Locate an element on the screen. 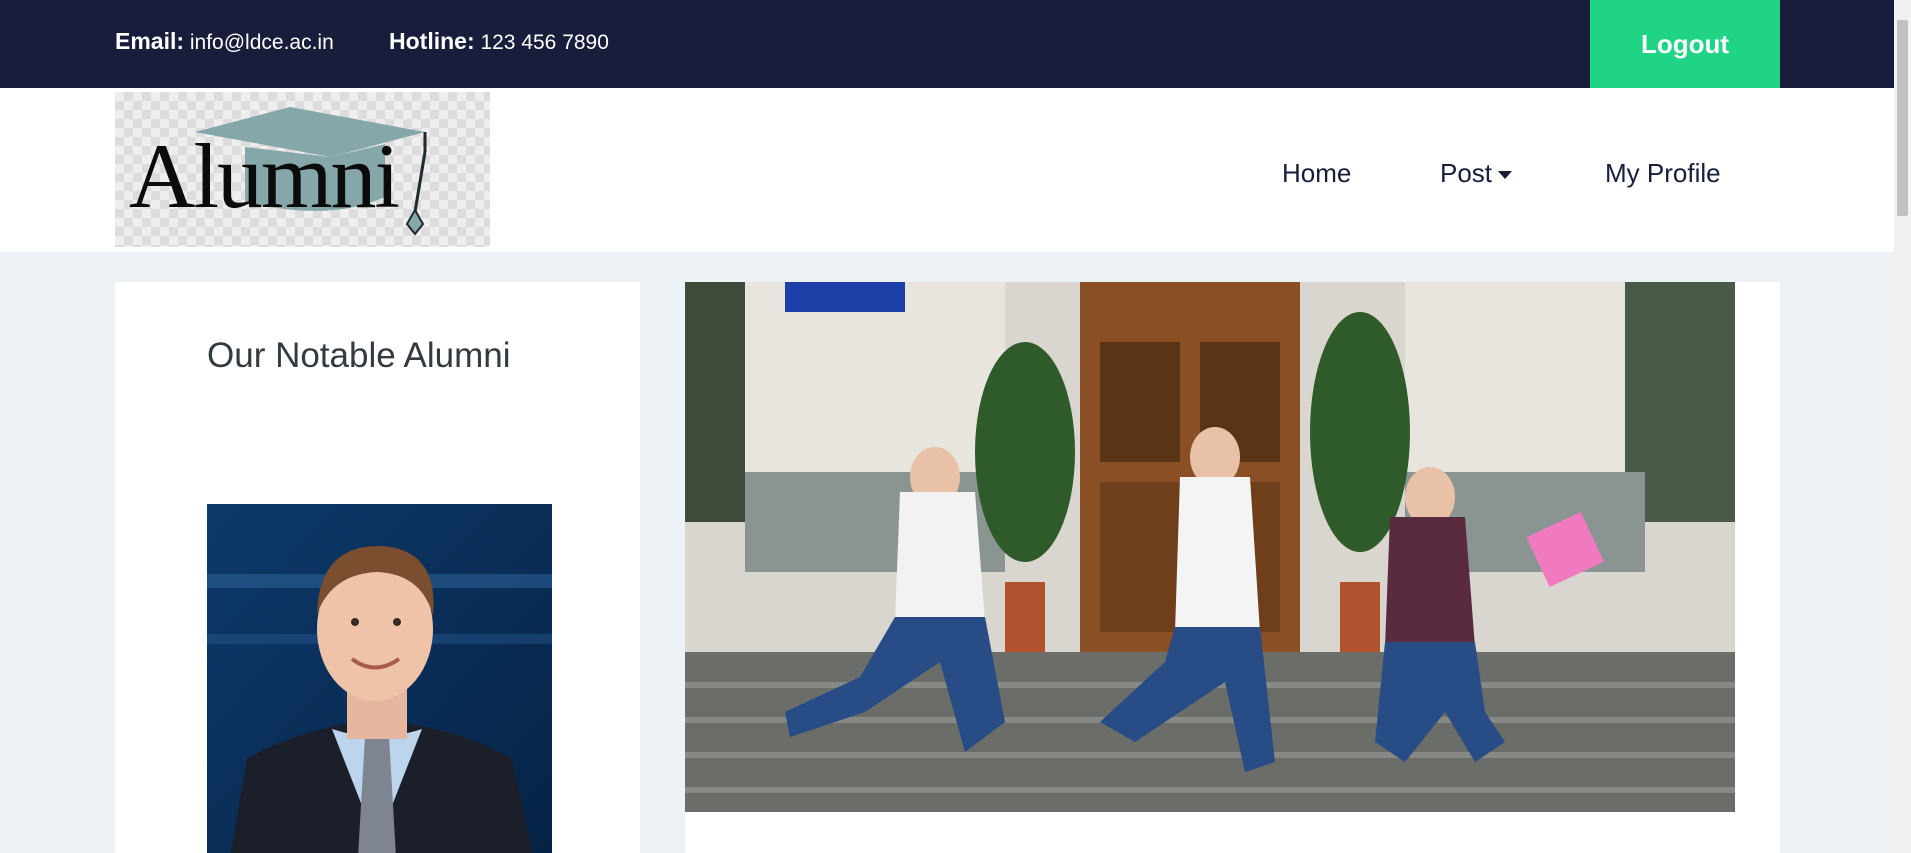  notable-alumni-title: Our Notable Alumni is located at coordinates (359, 355).